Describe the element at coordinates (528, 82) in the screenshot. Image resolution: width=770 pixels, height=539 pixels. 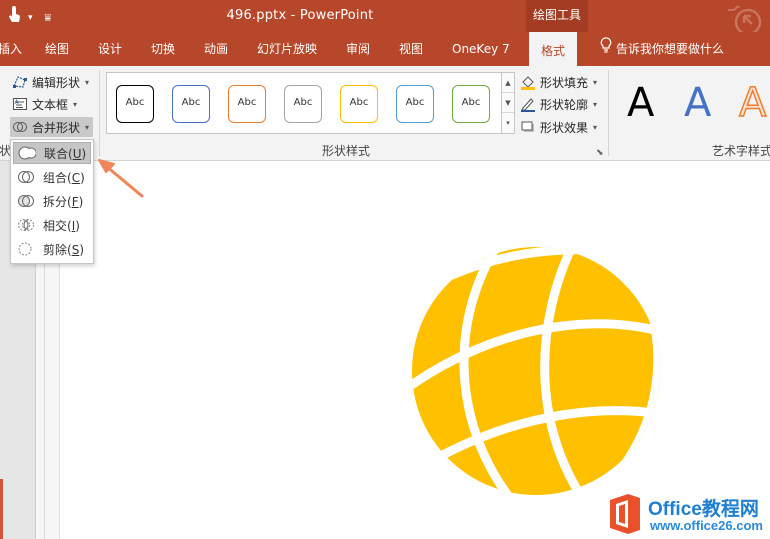
I see `paint-bucket-icon` at that location.